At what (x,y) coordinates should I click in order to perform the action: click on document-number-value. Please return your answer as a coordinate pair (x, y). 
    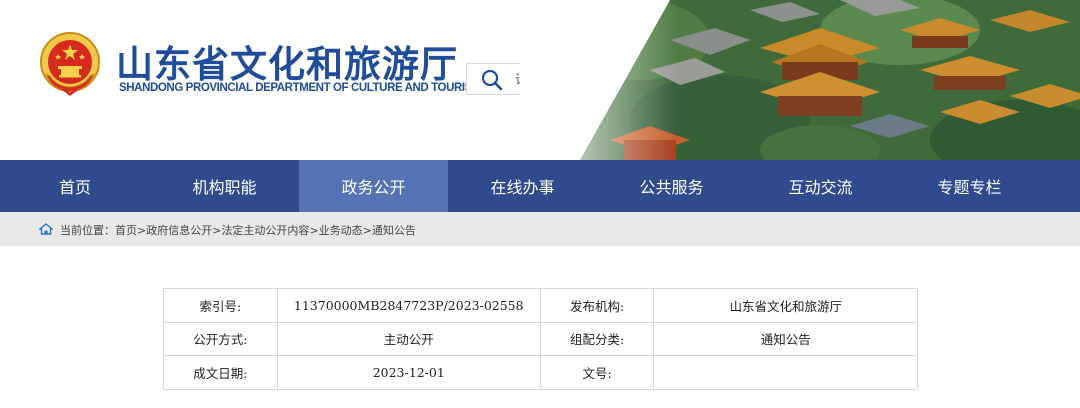
    Looking at the image, I should click on (785, 372).